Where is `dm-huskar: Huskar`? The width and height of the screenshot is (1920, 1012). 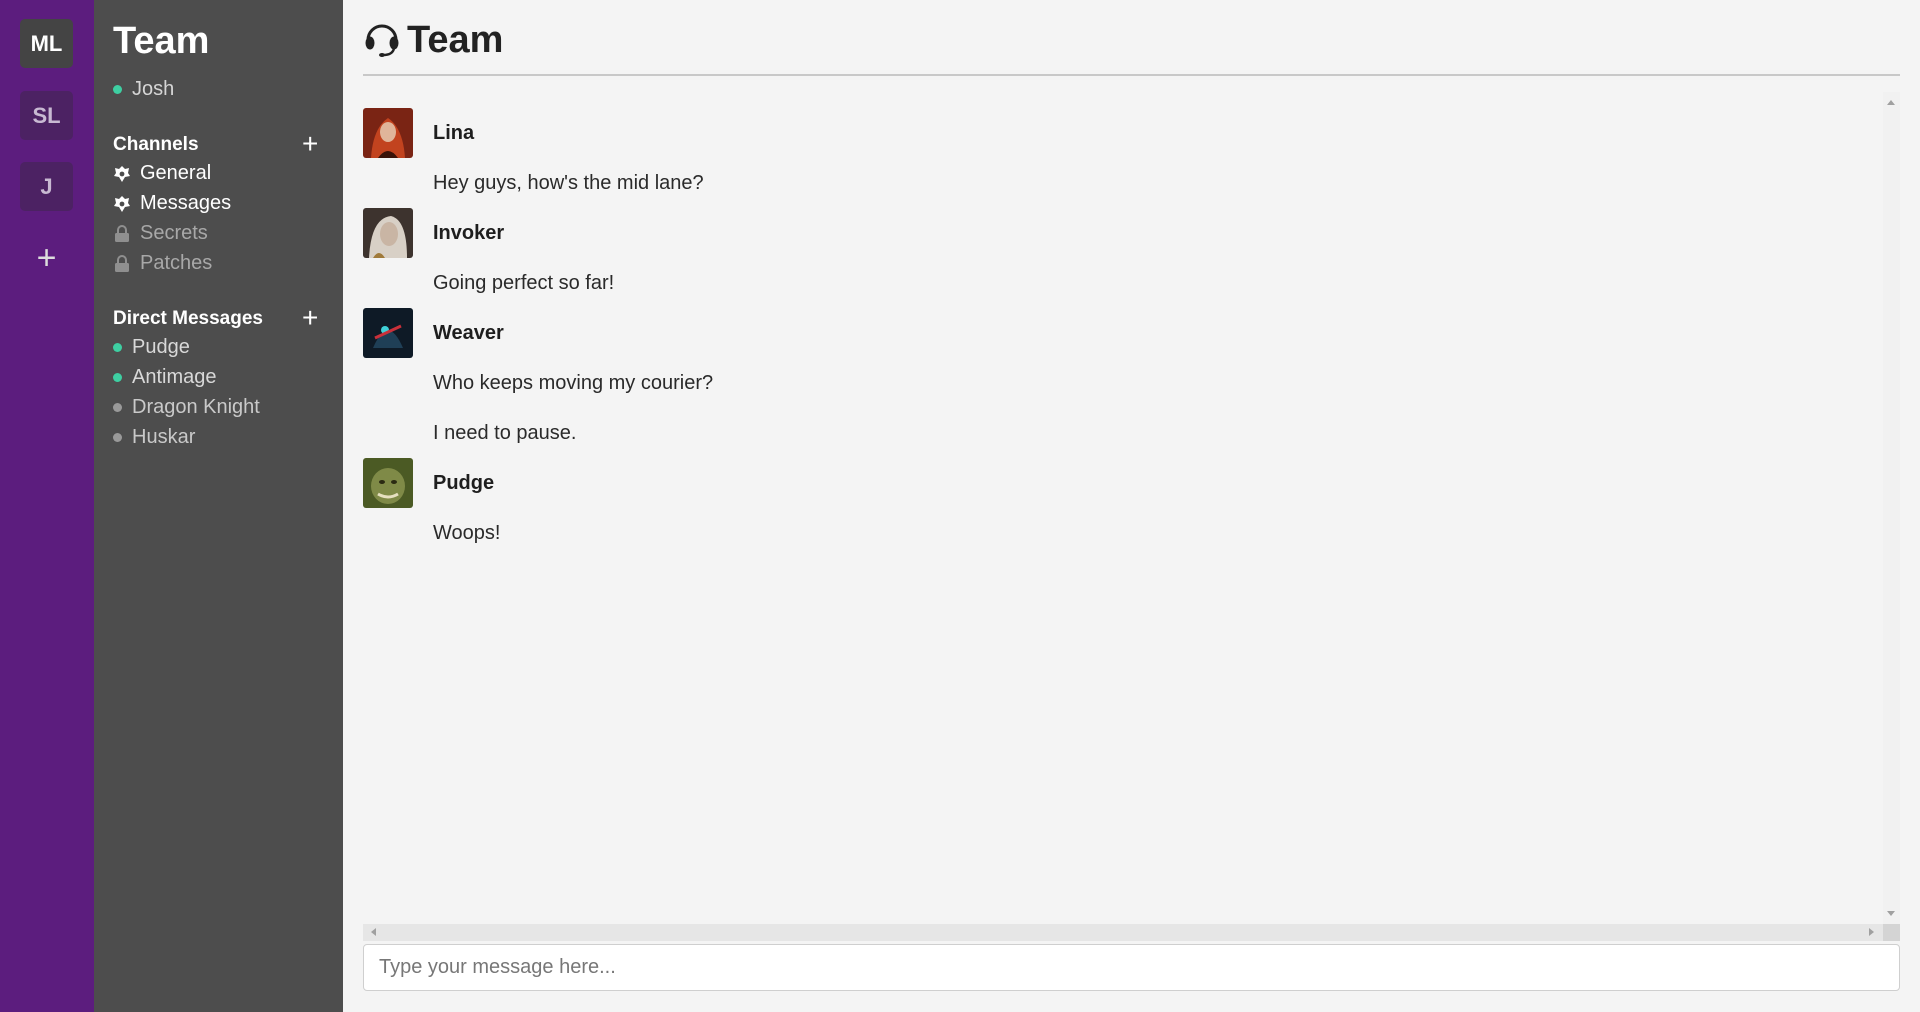
dm-huskar: Huskar is located at coordinates (154, 437).